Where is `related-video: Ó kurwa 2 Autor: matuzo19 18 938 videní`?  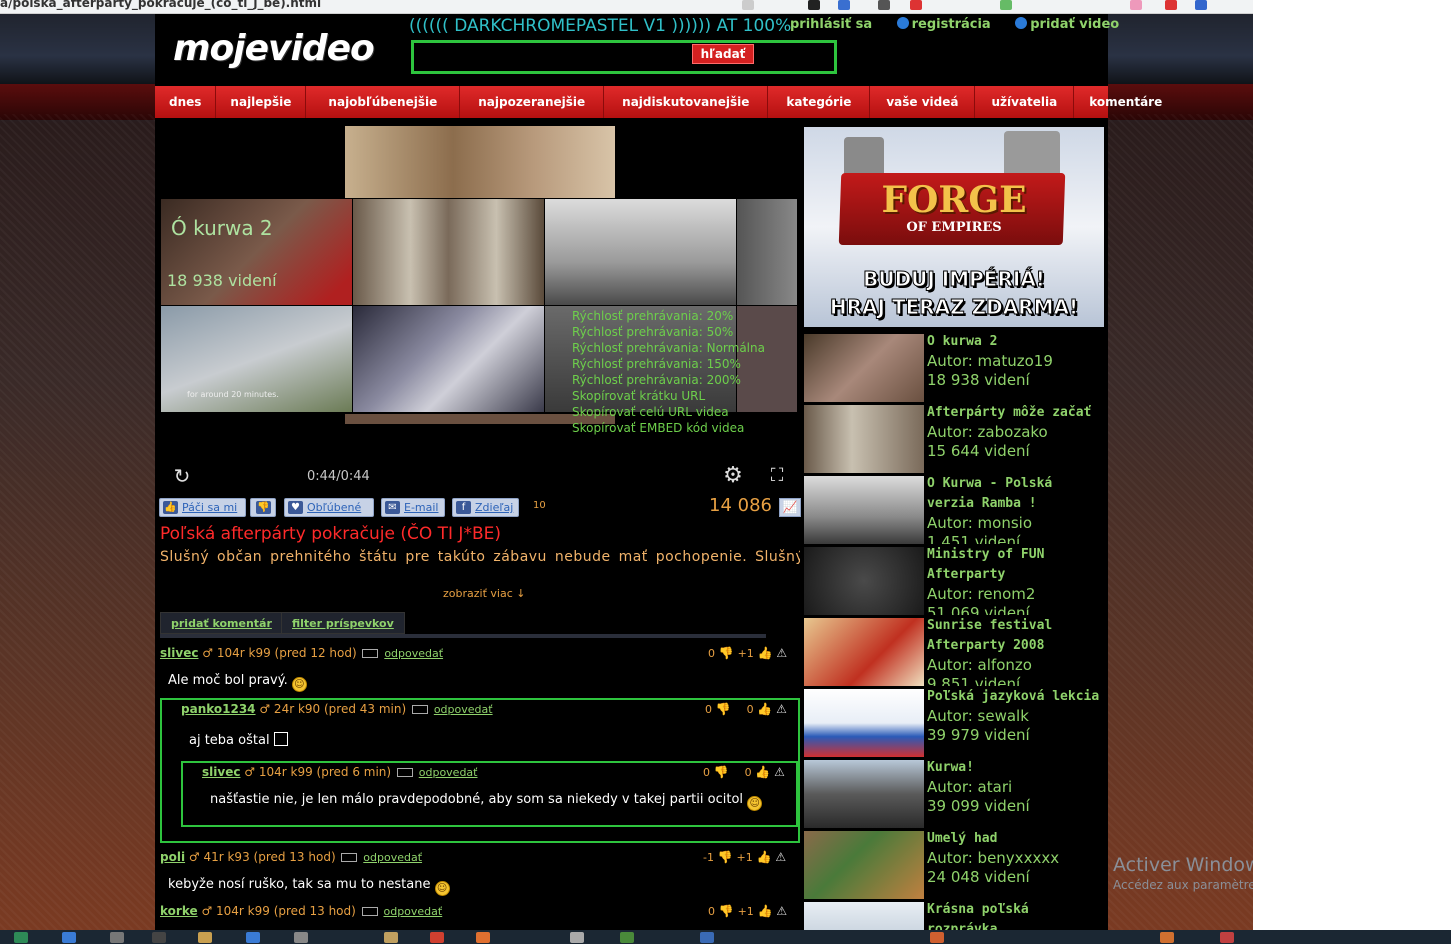 related-video: Ó kurwa 2 Autor: matuzo19 18 938 videní is located at coordinates (954, 368).